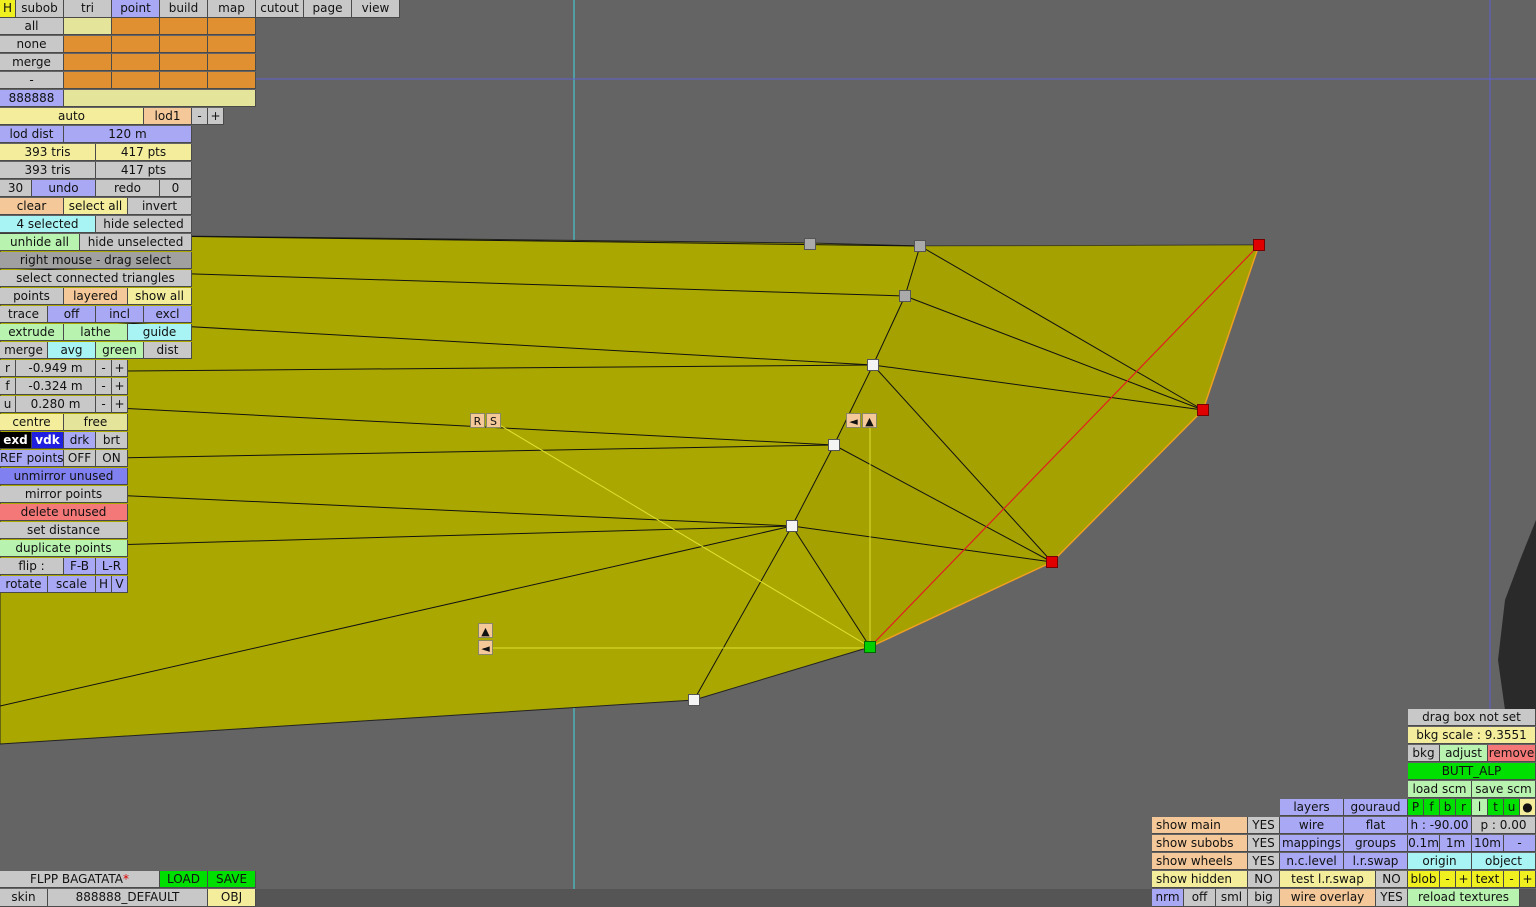 This screenshot has width=1536, height=907. Describe the element at coordinates (1504, 861) in the screenshot. I see `object-button: object` at that location.